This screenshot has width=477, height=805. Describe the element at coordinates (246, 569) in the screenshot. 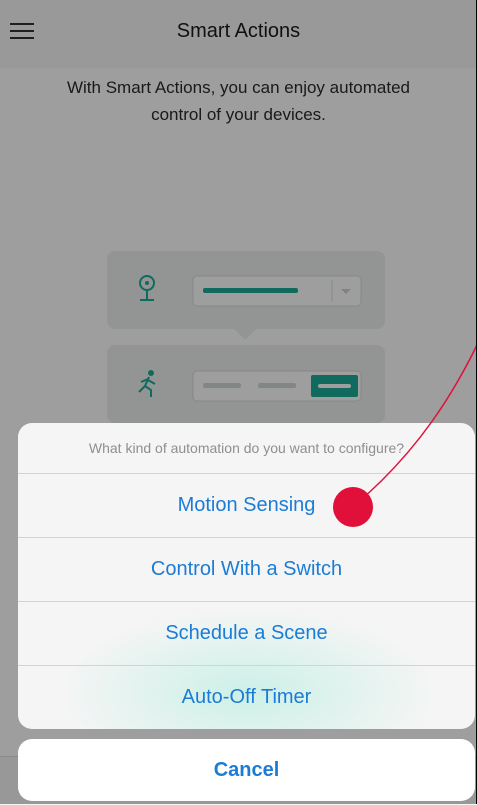

I see `control-with-switch-option: Control With a Switch` at that location.